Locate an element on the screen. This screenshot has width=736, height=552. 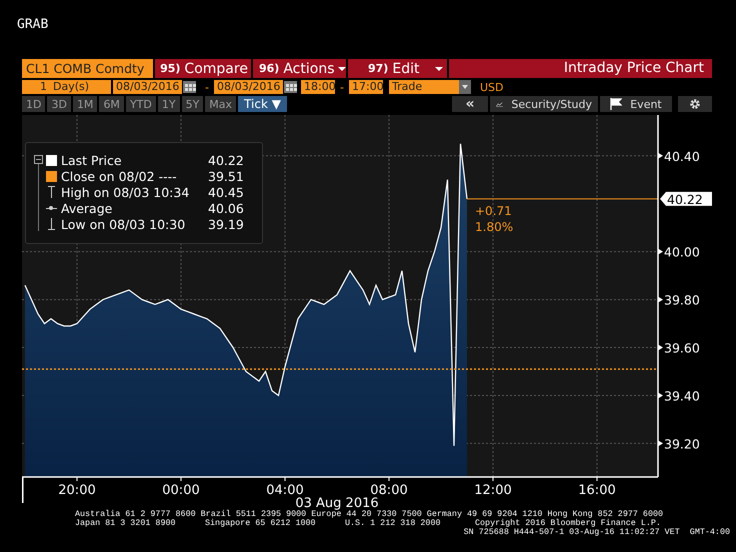
settings-icon is located at coordinates (695, 104).